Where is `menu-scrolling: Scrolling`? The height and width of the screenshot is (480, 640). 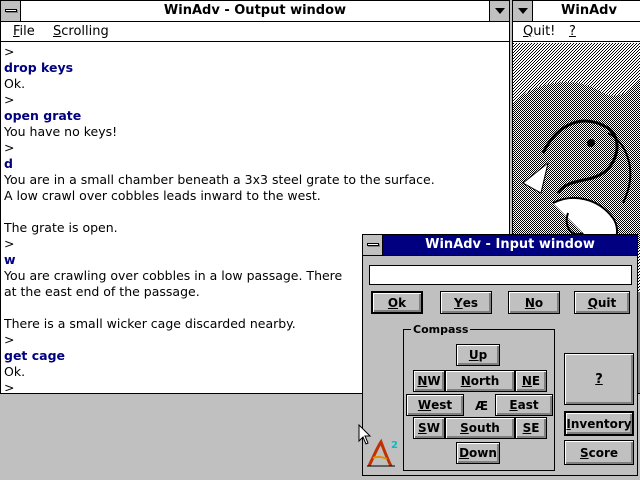 menu-scrolling: Scrolling is located at coordinates (81, 31).